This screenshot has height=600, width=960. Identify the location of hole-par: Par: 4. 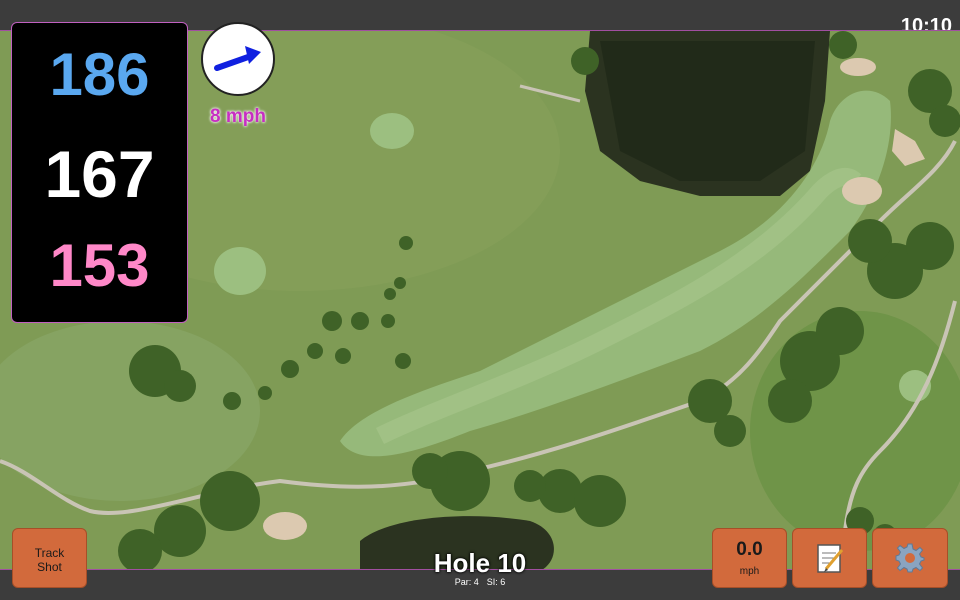
(466, 582).